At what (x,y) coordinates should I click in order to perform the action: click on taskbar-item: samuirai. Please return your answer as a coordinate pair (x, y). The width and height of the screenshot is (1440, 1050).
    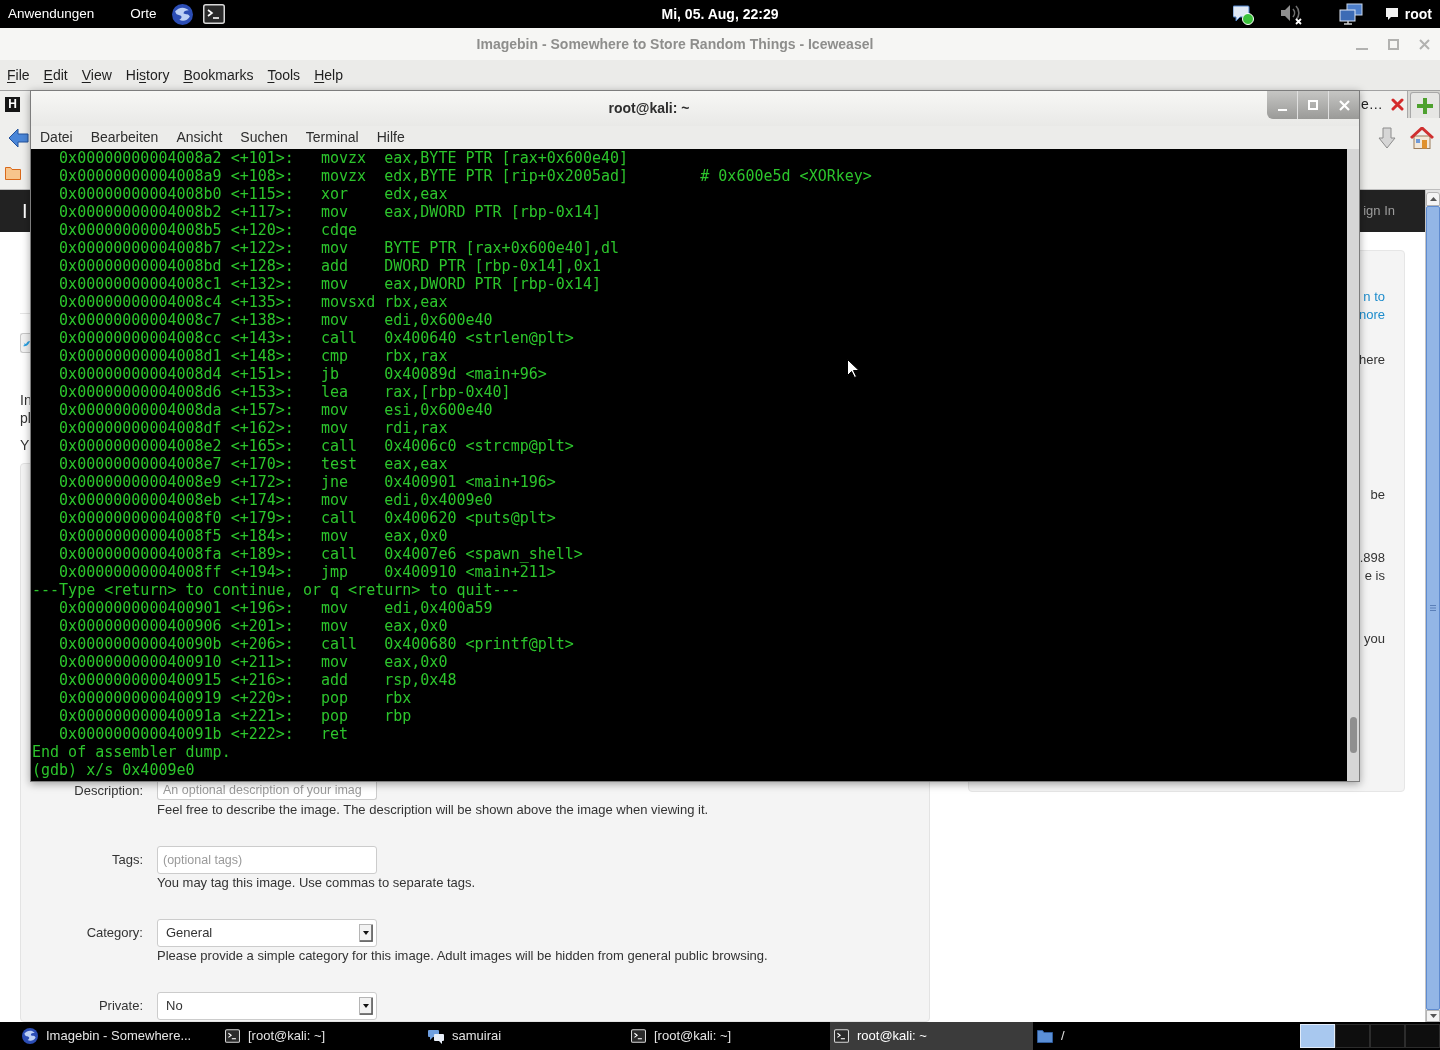
    Looking at the image, I should click on (525, 1036).